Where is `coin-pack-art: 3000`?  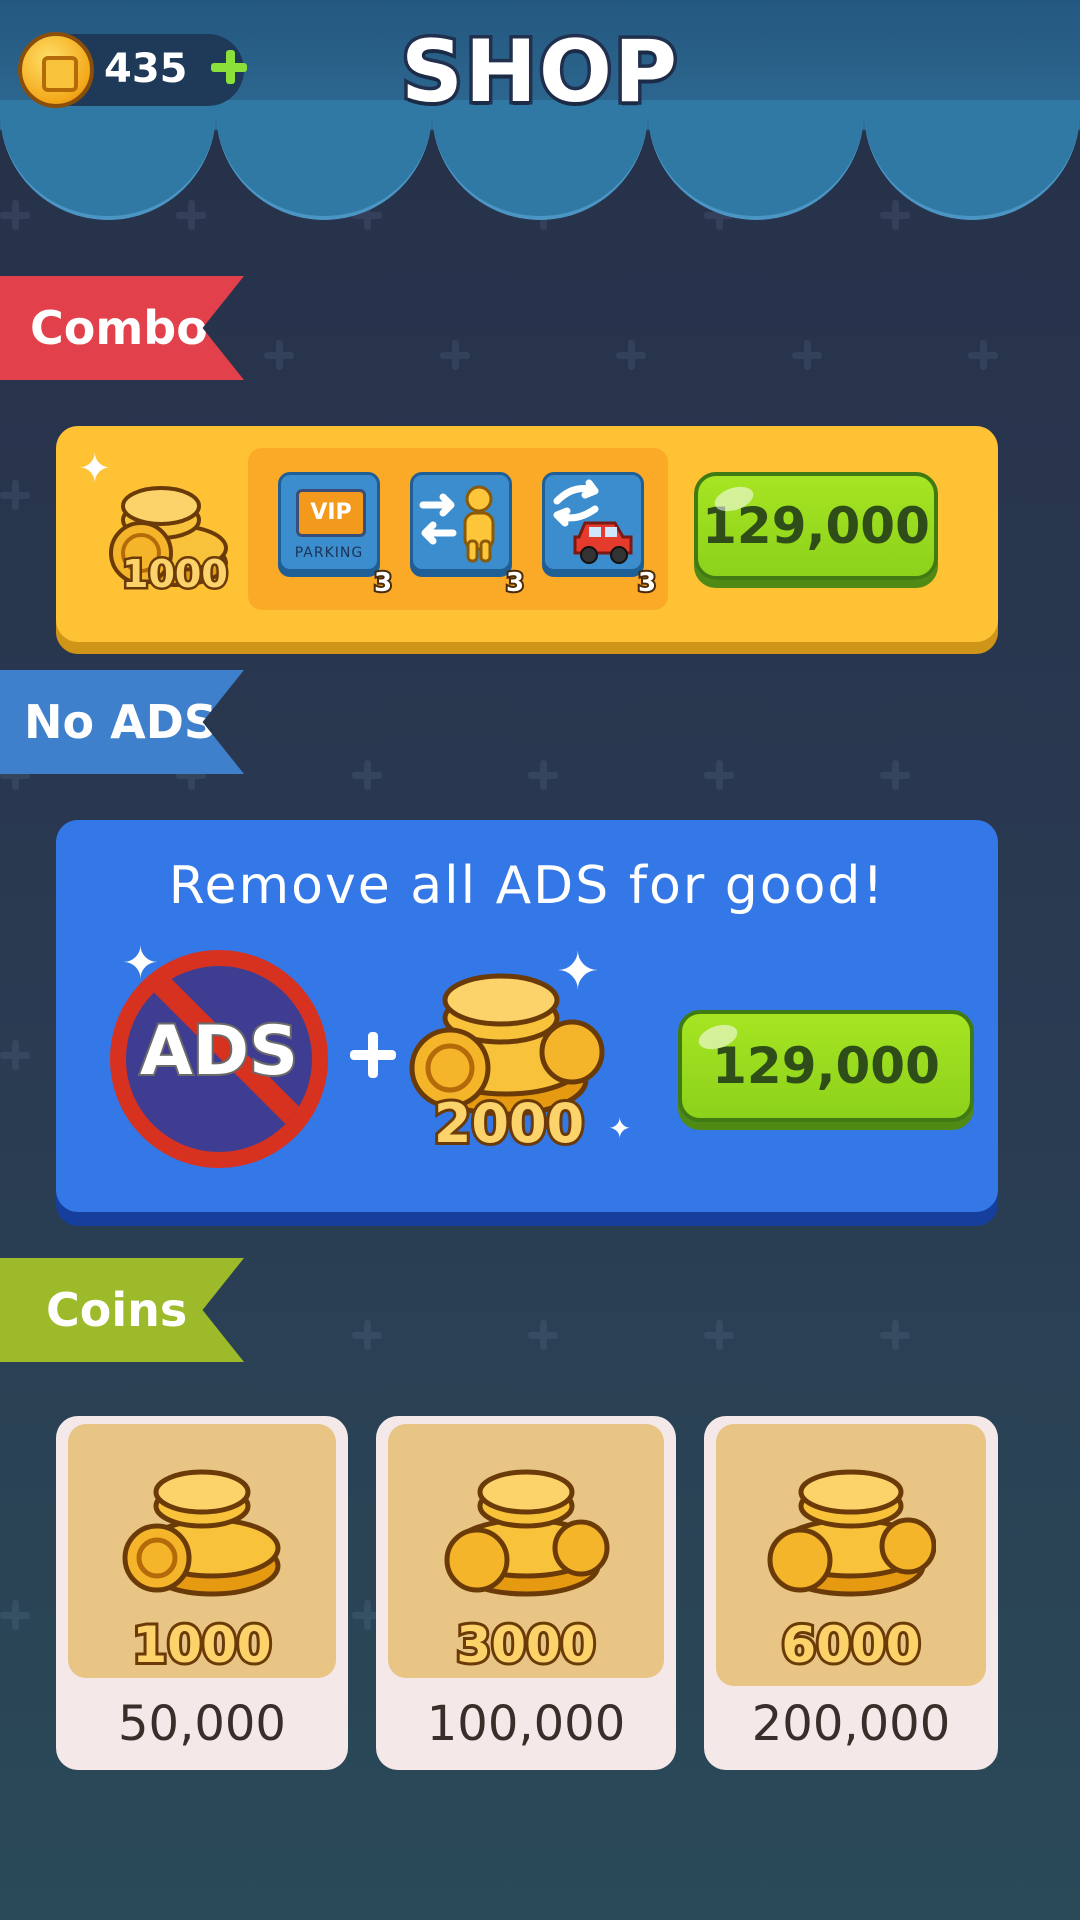
coin-pack-art: 3000 is located at coordinates (526, 1551).